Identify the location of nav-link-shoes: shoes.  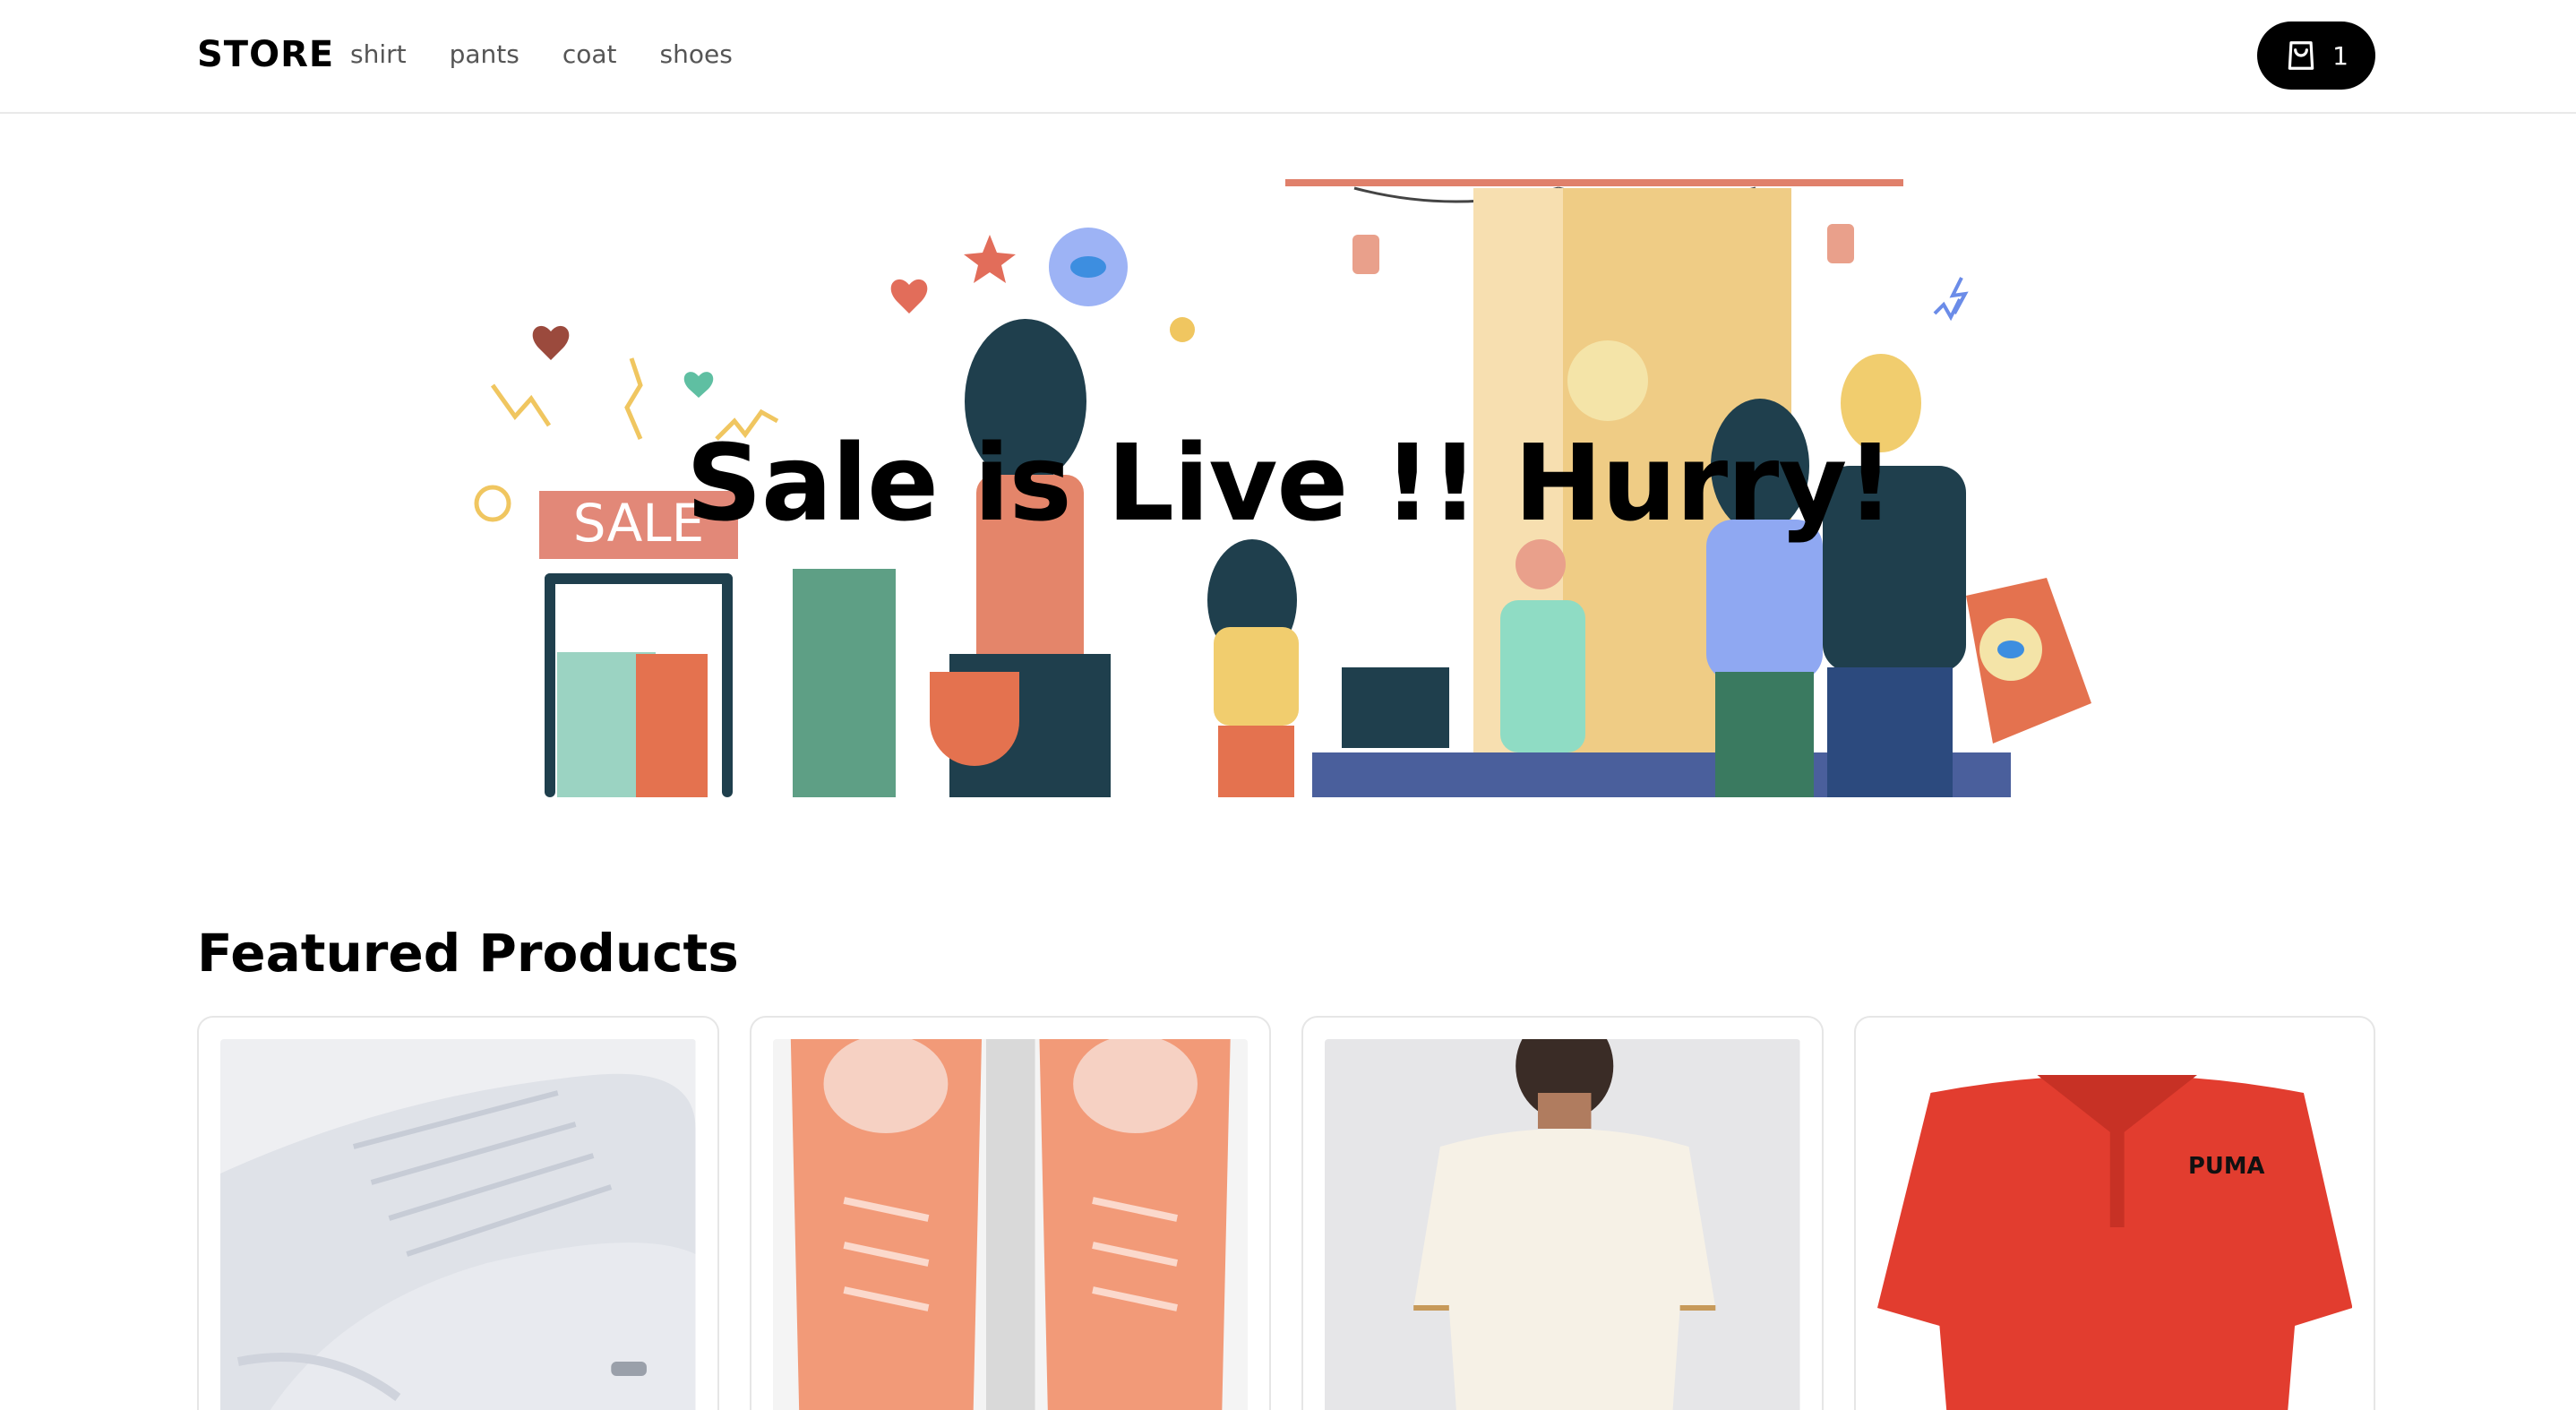
(696, 54).